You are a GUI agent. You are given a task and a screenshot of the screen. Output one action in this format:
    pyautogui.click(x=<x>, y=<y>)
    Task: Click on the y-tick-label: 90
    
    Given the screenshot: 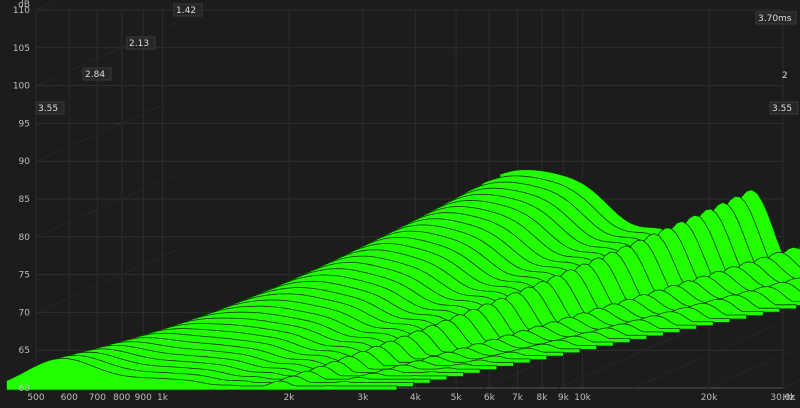 What is the action you would take?
    pyautogui.click(x=25, y=162)
    